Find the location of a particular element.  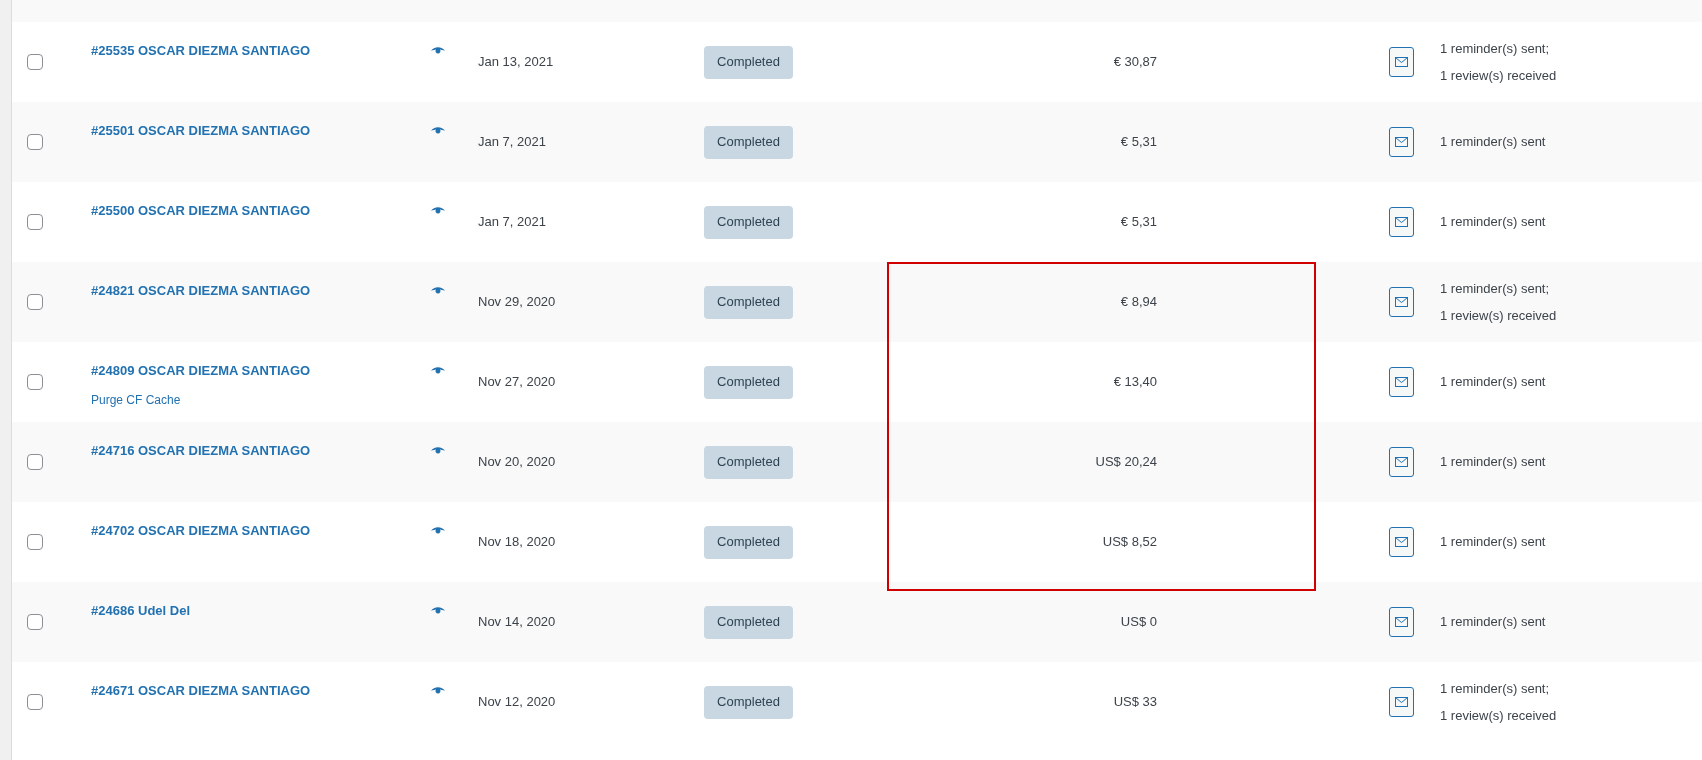

order-total: US$ 8,52 is located at coordinates (1129, 542).